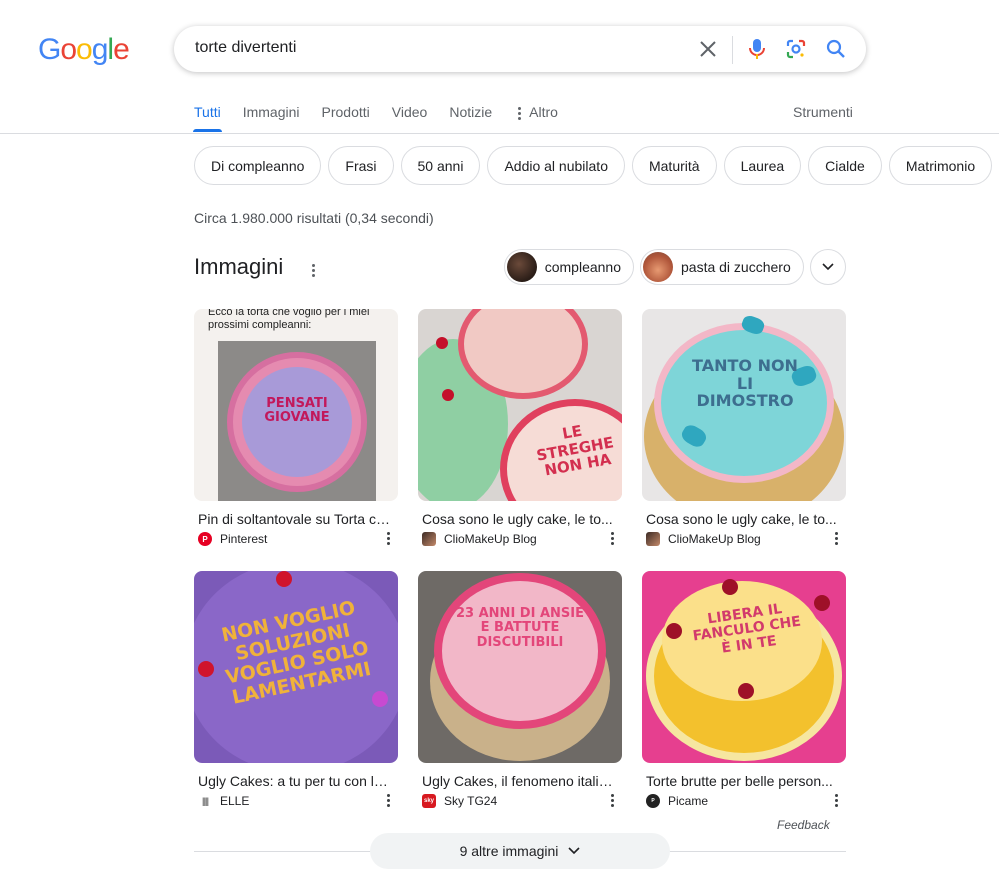 The height and width of the screenshot is (885, 999). I want to click on section-menu-icon, so click(313, 270).